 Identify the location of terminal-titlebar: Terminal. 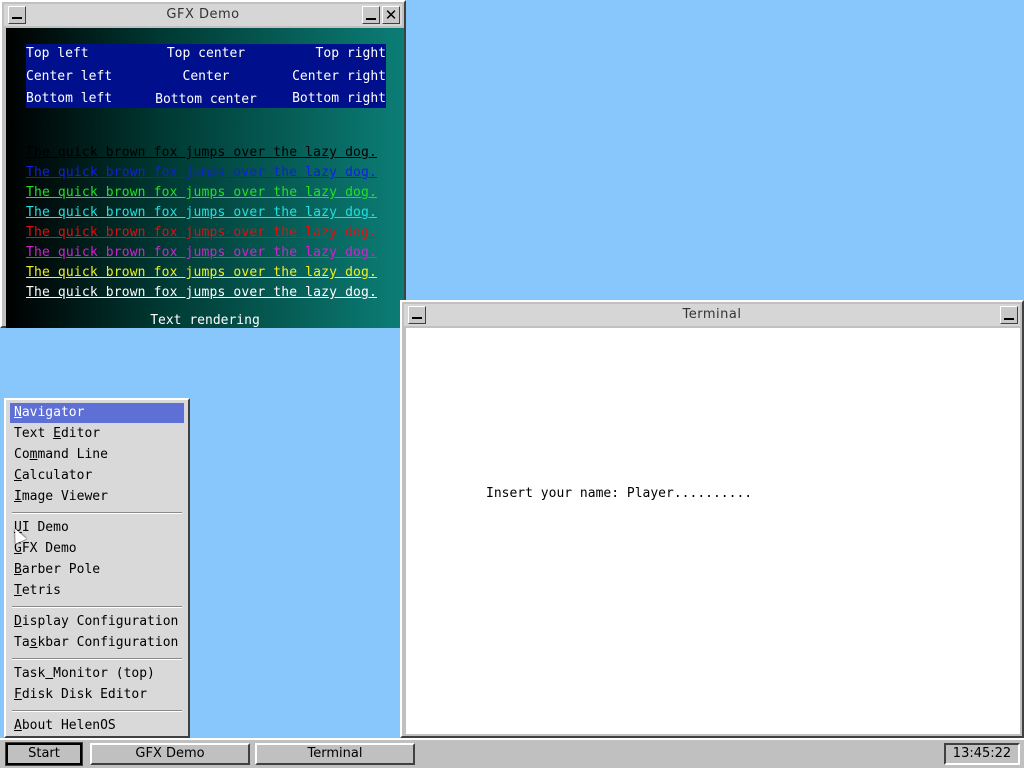
(712, 315).